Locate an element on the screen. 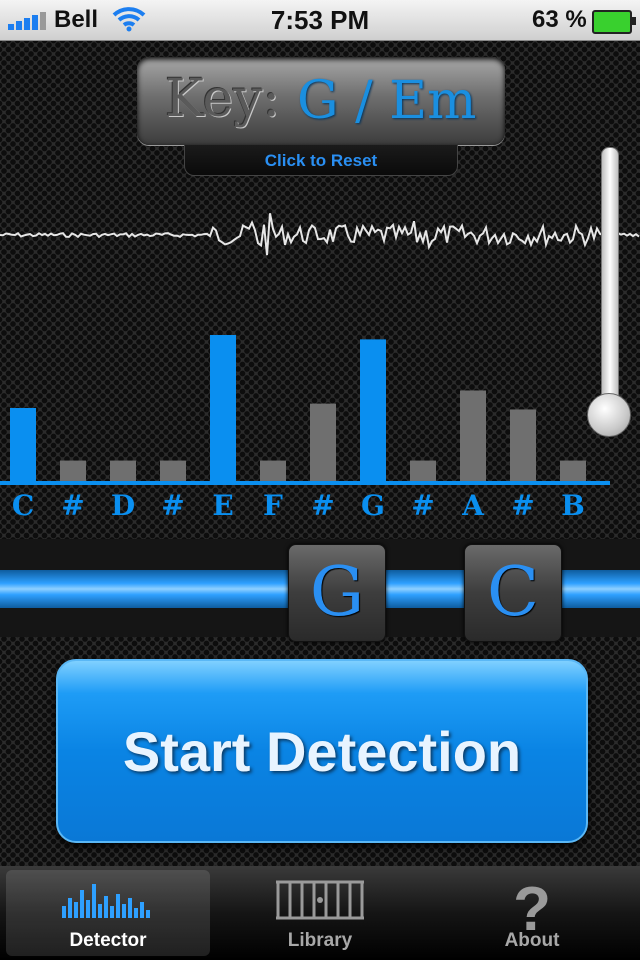 The height and width of the screenshot is (960, 640). status-bar: Bell 7:53 PM 63 % is located at coordinates (320, 20).